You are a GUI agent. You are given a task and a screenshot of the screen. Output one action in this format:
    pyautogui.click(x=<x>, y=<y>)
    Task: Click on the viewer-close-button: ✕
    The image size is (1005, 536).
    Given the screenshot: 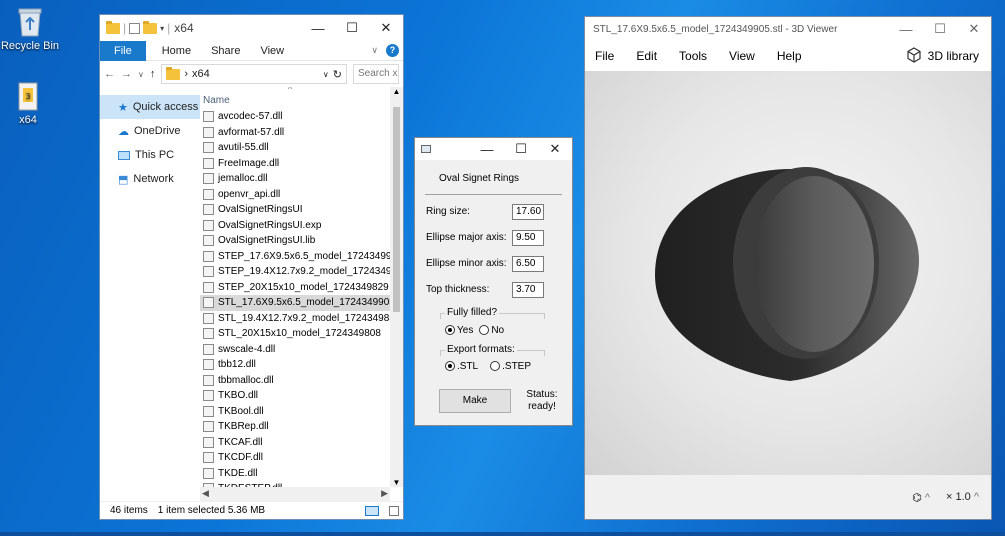 What is the action you would take?
    pyautogui.click(x=974, y=29)
    